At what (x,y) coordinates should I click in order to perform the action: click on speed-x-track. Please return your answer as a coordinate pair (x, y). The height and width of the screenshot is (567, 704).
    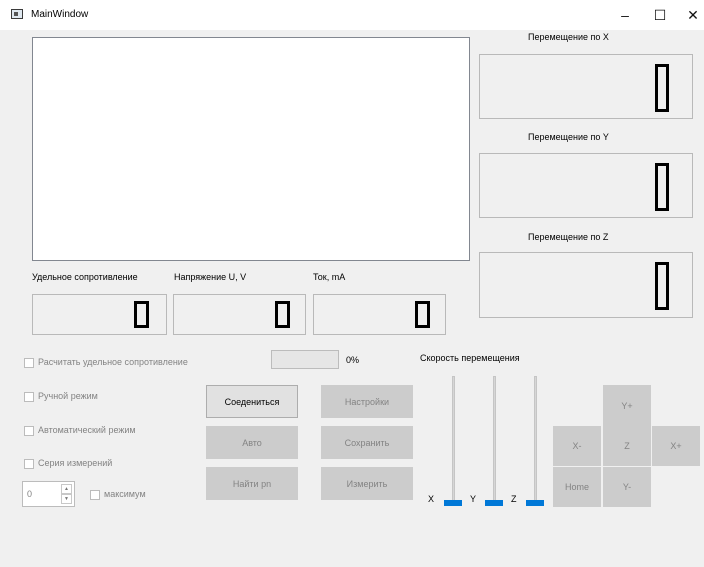
    Looking at the image, I should click on (453, 441).